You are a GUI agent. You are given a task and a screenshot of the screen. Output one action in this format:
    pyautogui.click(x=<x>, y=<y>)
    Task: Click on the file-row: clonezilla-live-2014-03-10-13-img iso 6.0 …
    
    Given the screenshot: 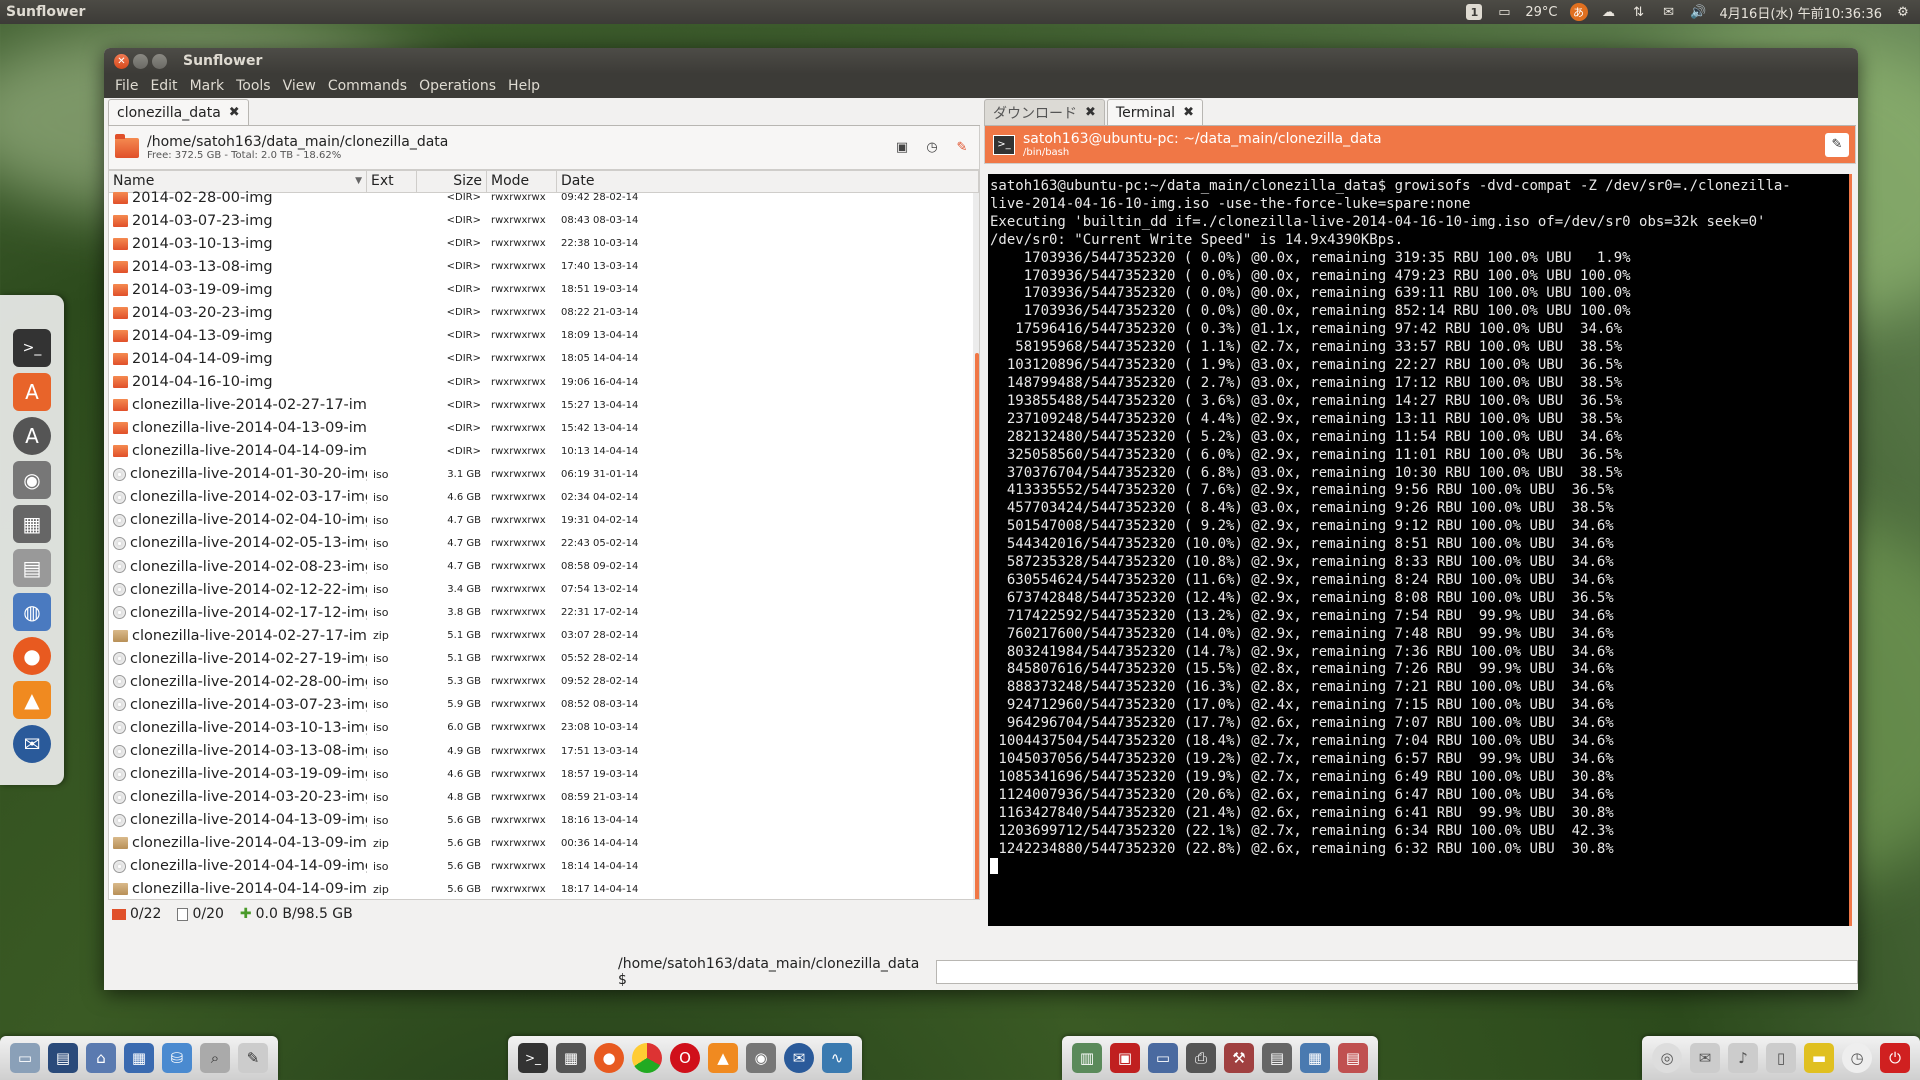 What is the action you would take?
    pyautogui.click(x=544, y=727)
    